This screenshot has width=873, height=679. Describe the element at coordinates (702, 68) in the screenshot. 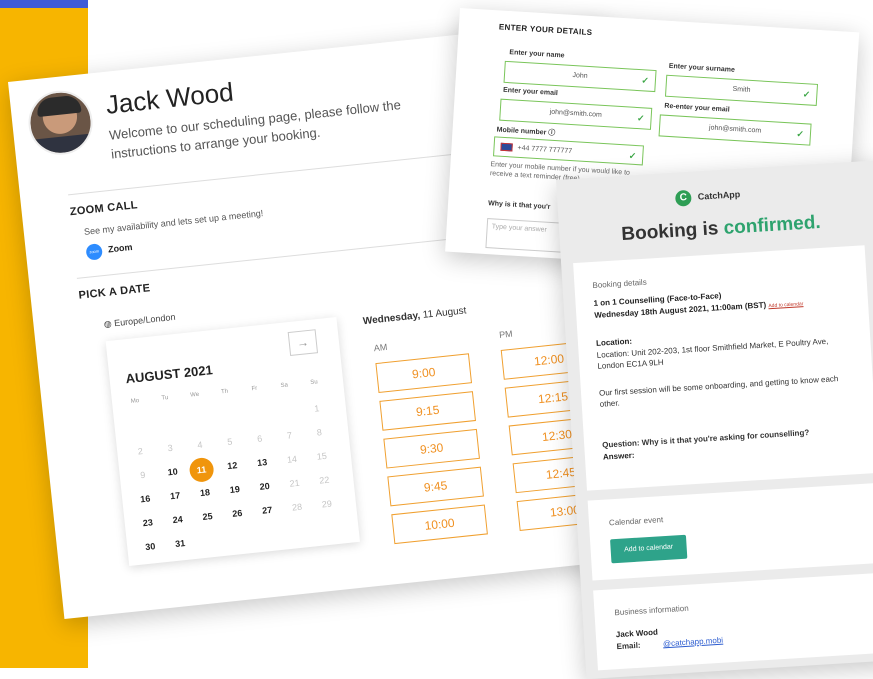

I see `surname-label: Enter your surname` at that location.